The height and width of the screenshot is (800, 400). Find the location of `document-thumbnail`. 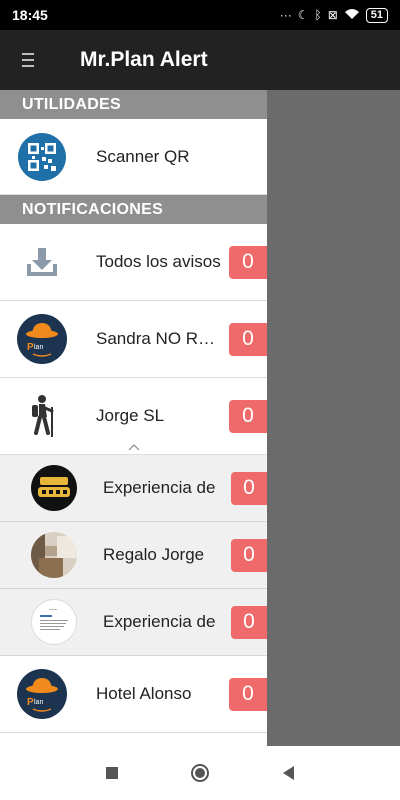

document-thumbnail is located at coordinates (54, 622).